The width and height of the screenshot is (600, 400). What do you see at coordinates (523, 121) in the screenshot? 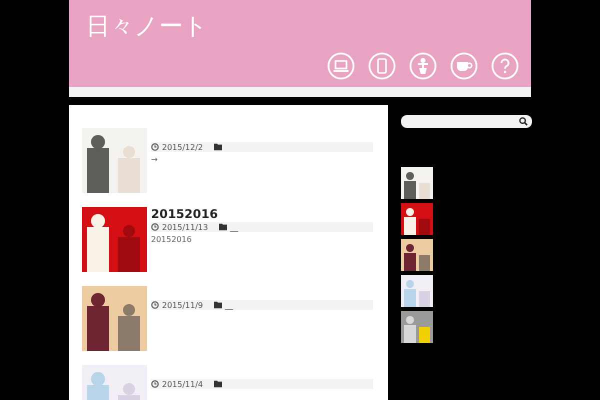
I see `search-icon` at bounding box center [523, 121].